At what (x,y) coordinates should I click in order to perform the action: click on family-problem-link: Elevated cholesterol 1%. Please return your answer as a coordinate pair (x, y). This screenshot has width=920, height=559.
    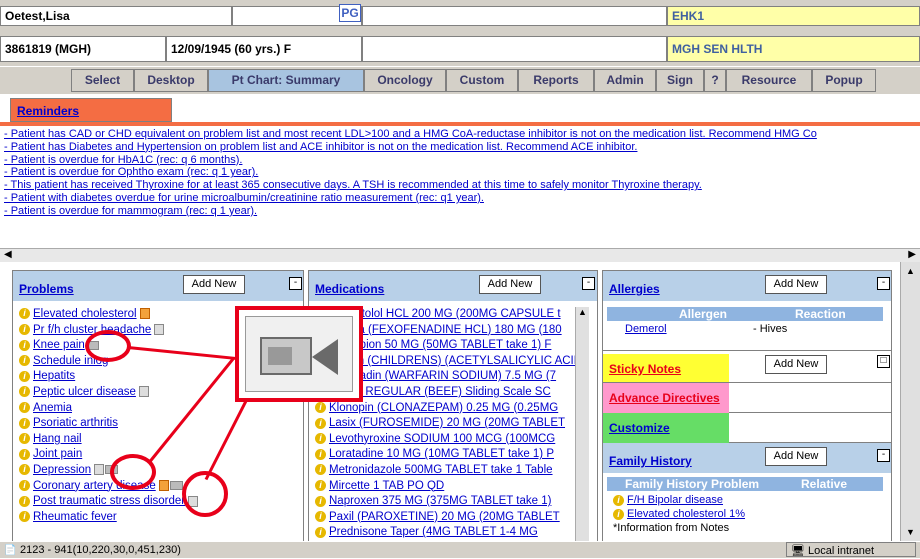
    Looking at the image, I should click on (686, 514).